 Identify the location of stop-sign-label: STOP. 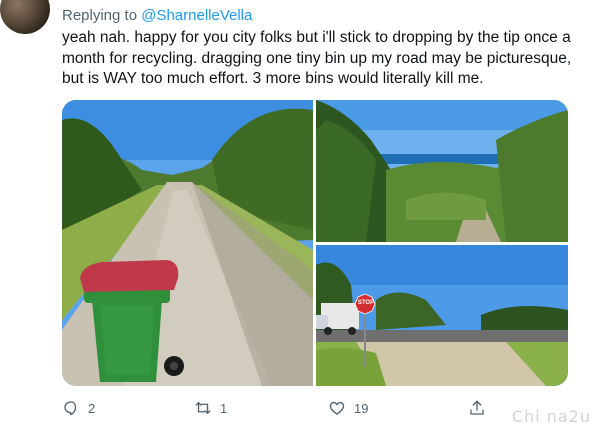
(366, 303).